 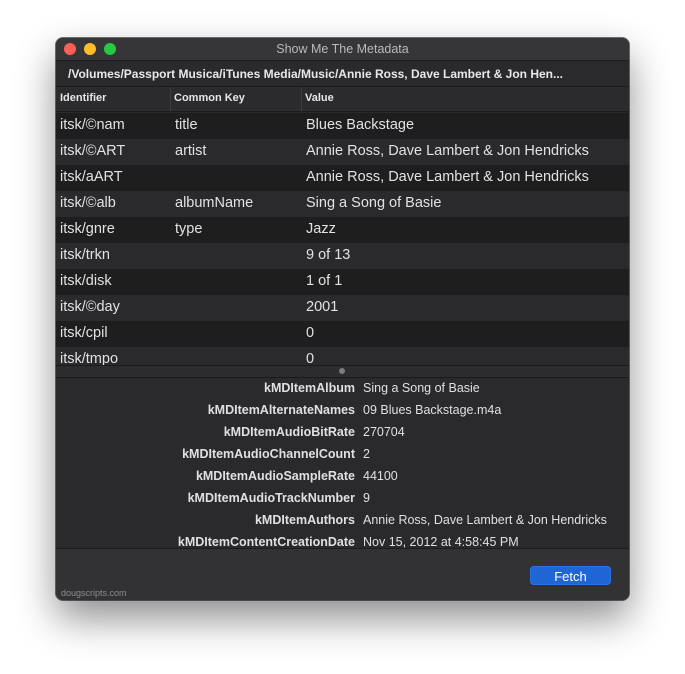 I want to click on window-title: Show Me The Metadata, so click(x=342, y=49).